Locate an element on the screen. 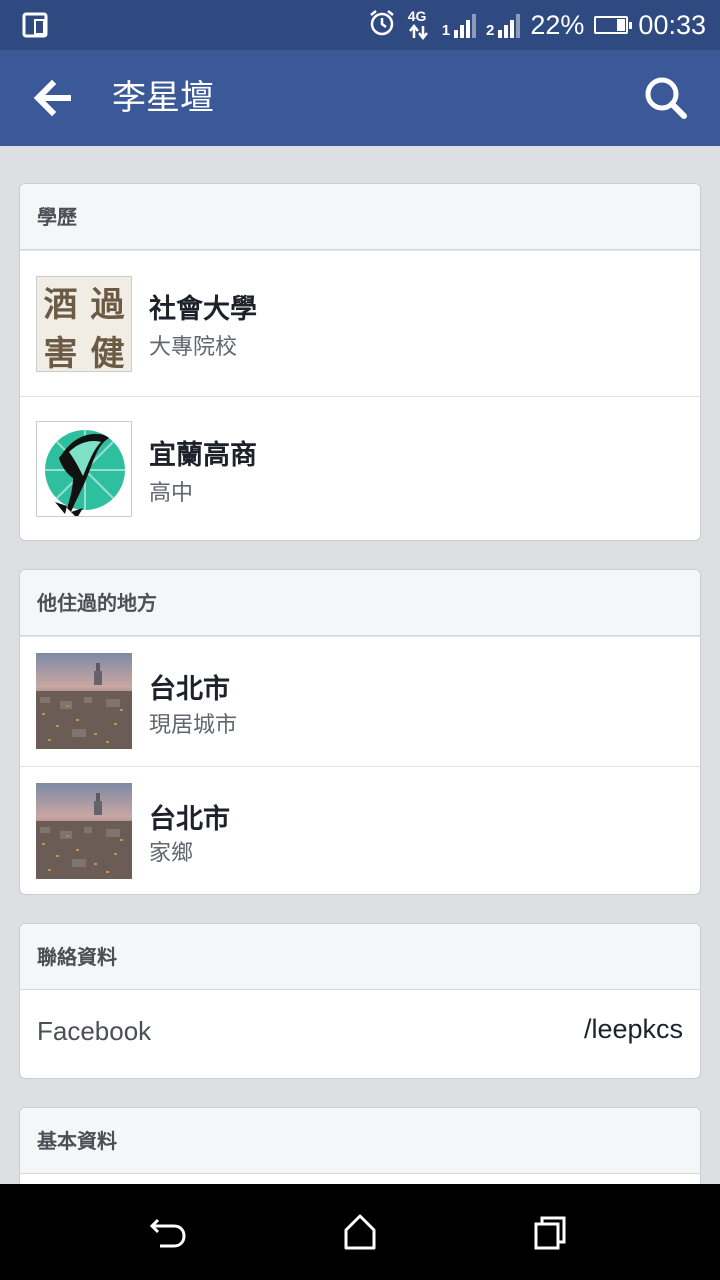  signal-icon: 1 is located at coordinates (459, 25).